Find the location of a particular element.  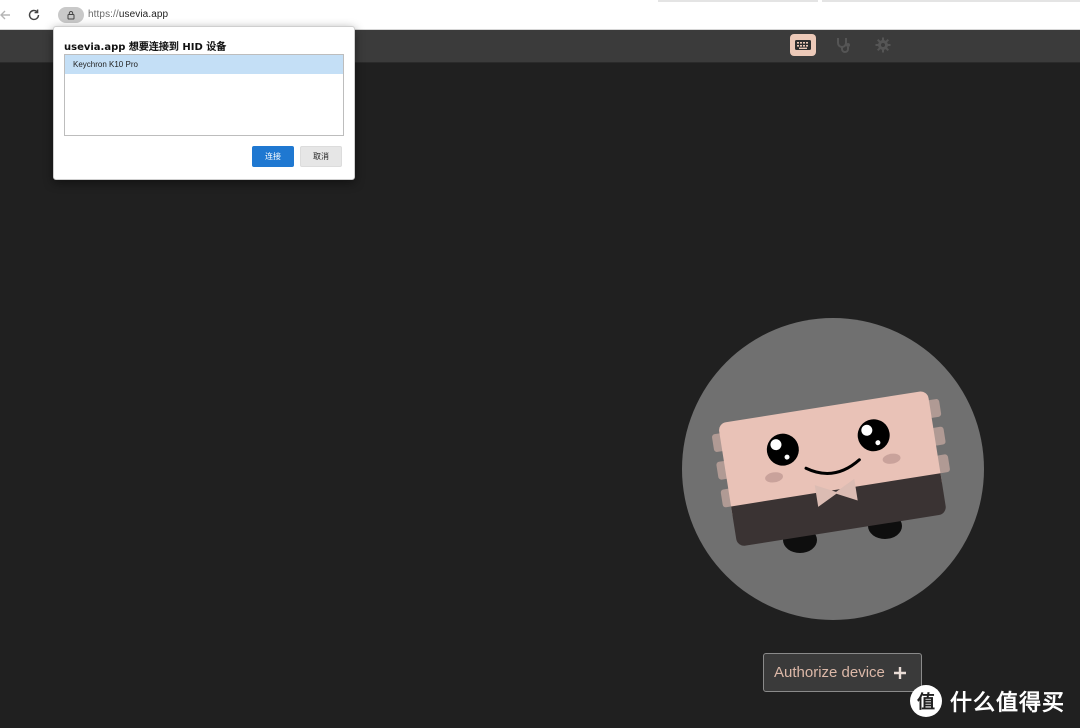

keyboard-icon is located at coordinates (803, 45).